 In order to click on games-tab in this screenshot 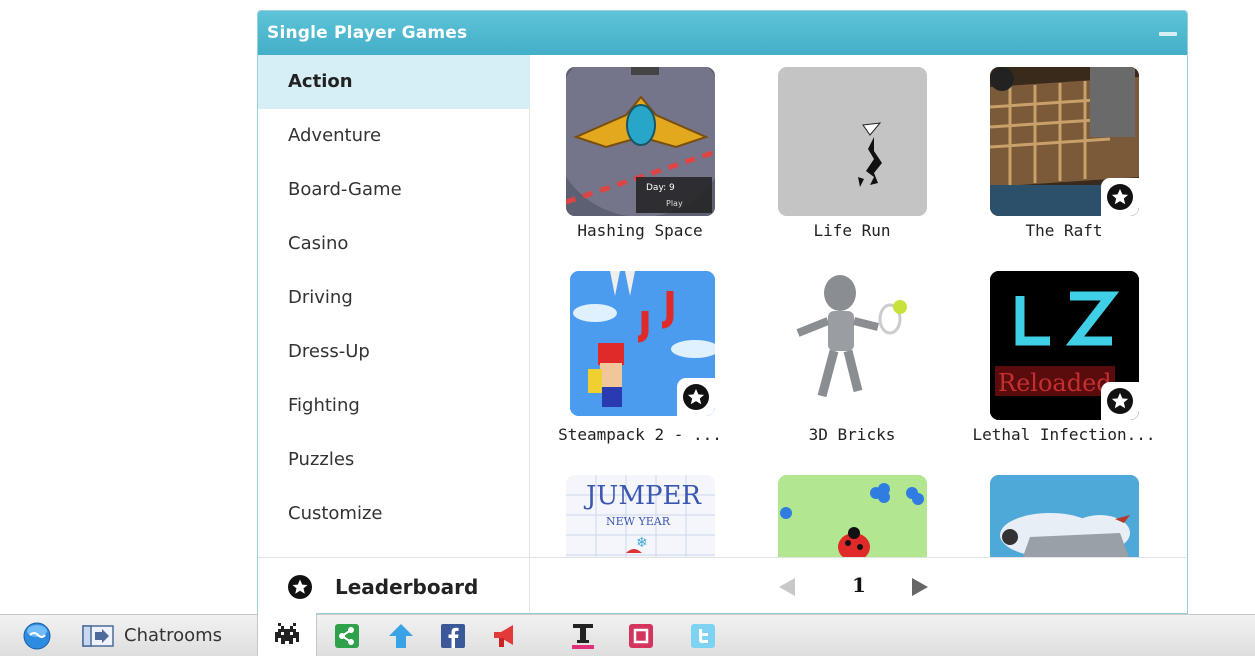, I will do `click(287, 634)`.